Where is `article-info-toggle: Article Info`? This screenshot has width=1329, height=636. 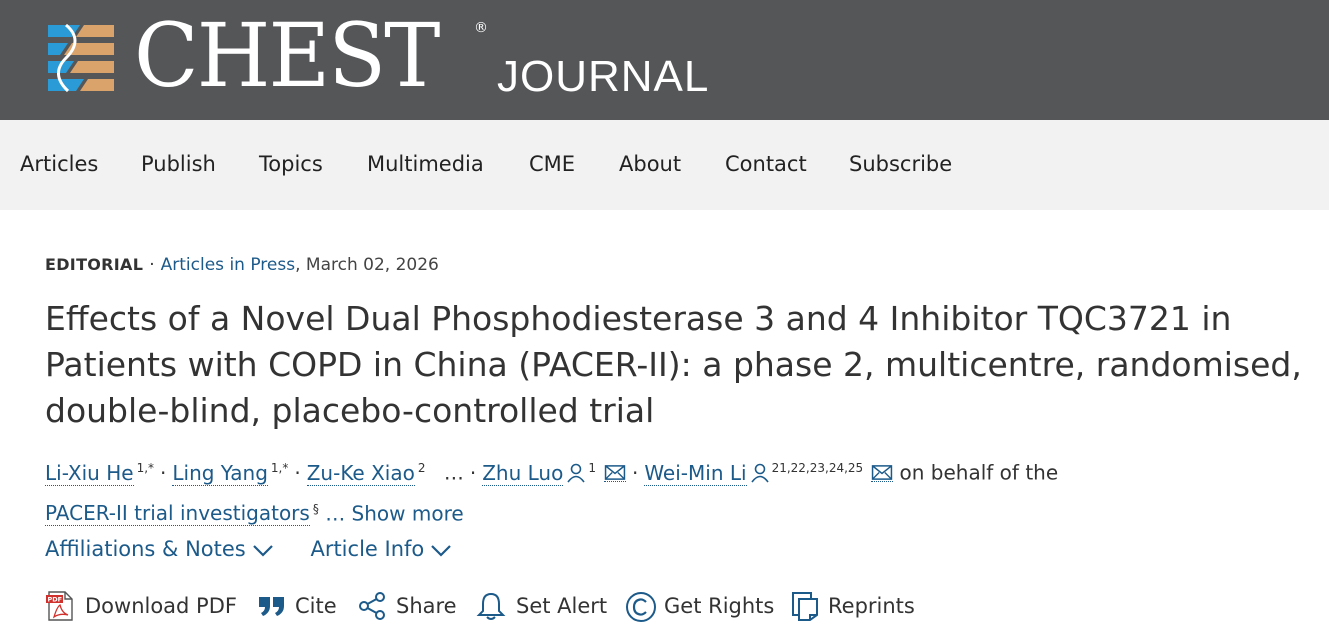 article-info-toggle: Article Info is located at coordinates (381, 549).